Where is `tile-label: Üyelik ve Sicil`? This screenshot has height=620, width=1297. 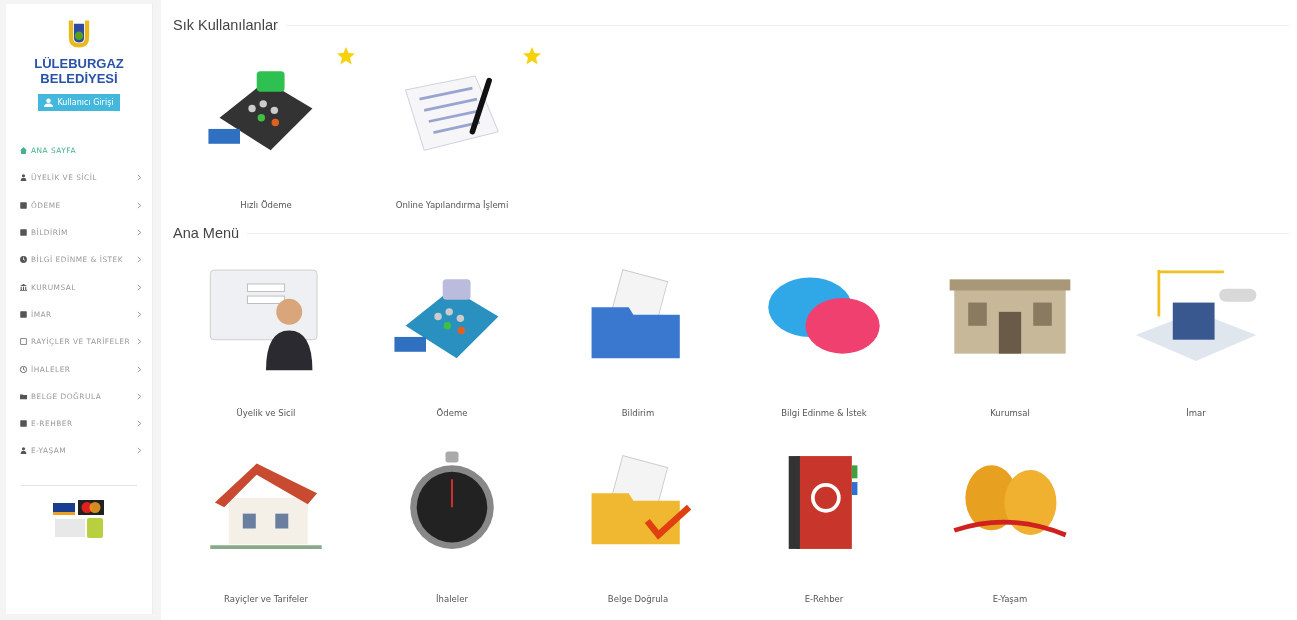 tile-label: Üyelik ve Sicil is located at coordinates (266, 413).